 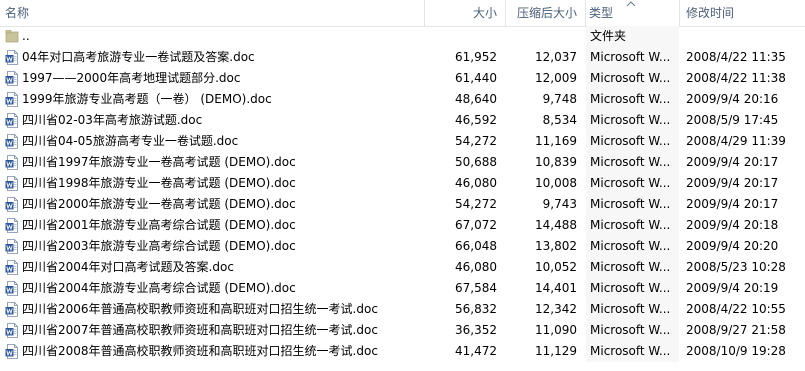 What do you see at coordinates (461, 13) in the screenshot?
I see `column-header-size: 大小` at bounding box center [461, 13].